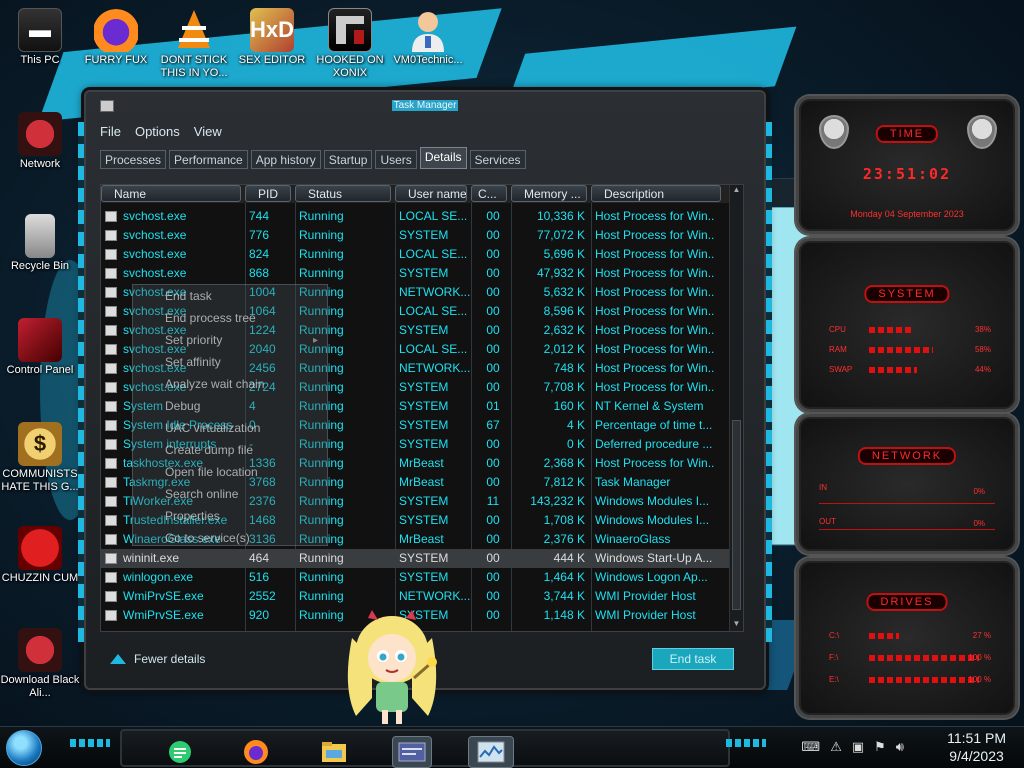 The width and height of the screenshot is (1024, 768). Describe the element at coordinates (343, 193) in the screenshot. I see `column-header-status: Status` at that location.